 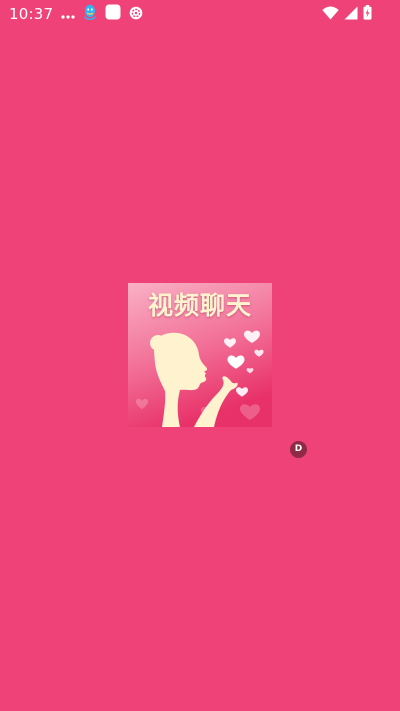 I want to click on logo-title: 视频聊天, so click(x=199, y=305).